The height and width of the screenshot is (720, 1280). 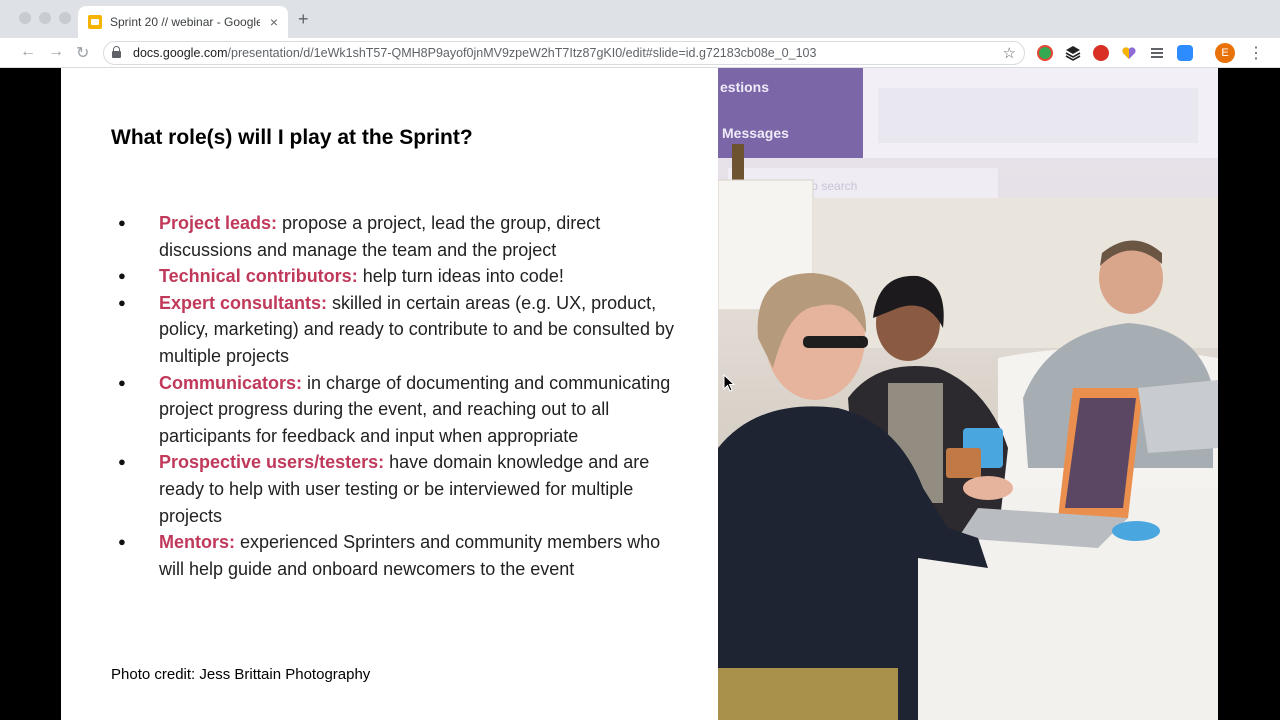 What do you see at coordinates (1009, 53) in the screenshot?
I see `bookmark-star-icon: ☆` at bounding box center [1009, 53].